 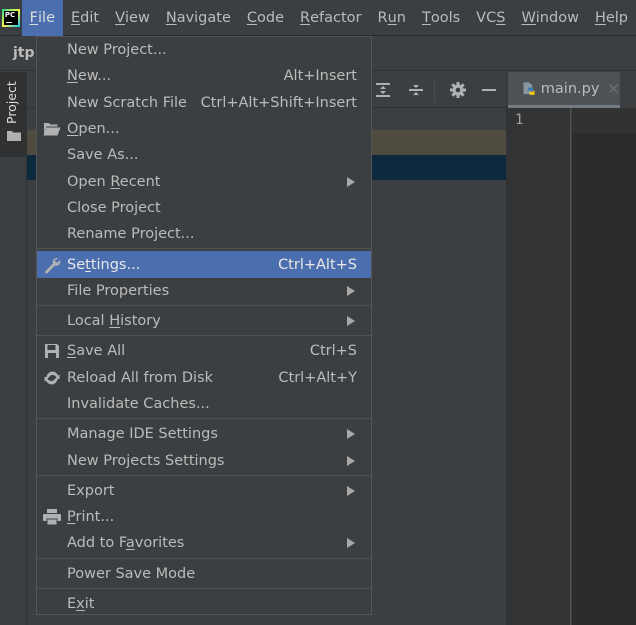 I want to click on menu-navigate: Navigate, so click(x=198, y=18).